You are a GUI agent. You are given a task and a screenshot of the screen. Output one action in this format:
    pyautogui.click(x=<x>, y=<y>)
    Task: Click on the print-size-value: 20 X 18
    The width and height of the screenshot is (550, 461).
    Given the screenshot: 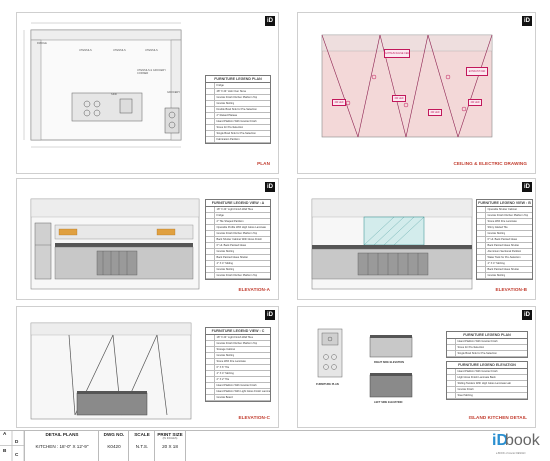 What is the action you would take?
    pyautogui.click(x=170, y=446)
    